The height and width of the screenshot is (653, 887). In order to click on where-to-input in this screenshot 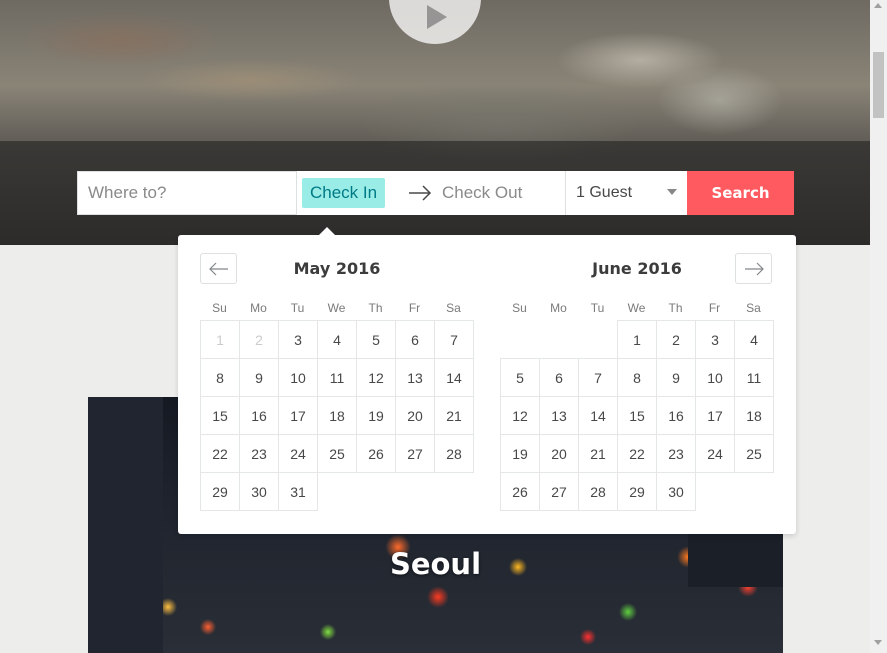, I will do `click(186, 193)`.